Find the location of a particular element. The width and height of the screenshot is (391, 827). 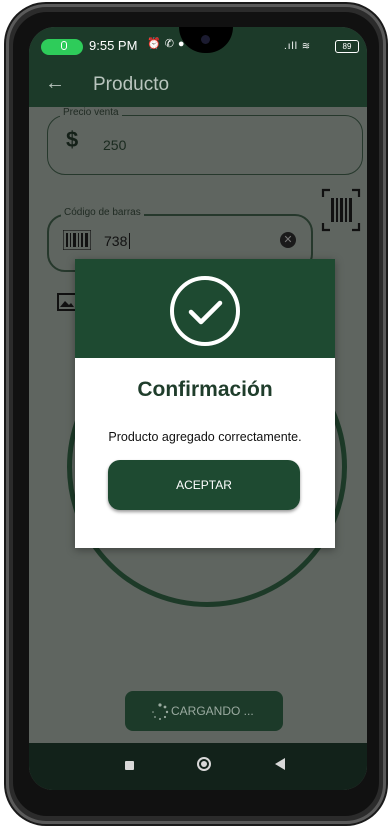

alarm-icon: ⏰ is located at coordinates (156, 44).